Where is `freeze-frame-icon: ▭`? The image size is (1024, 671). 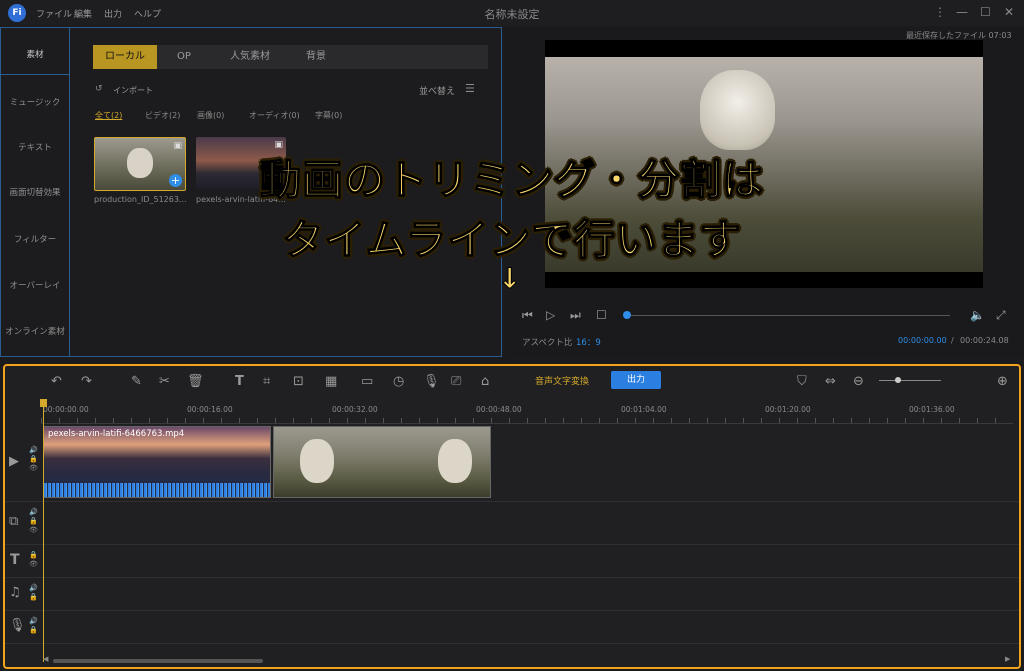 freeze-frame-icon: ▭ is located at coordinates (367, 381).